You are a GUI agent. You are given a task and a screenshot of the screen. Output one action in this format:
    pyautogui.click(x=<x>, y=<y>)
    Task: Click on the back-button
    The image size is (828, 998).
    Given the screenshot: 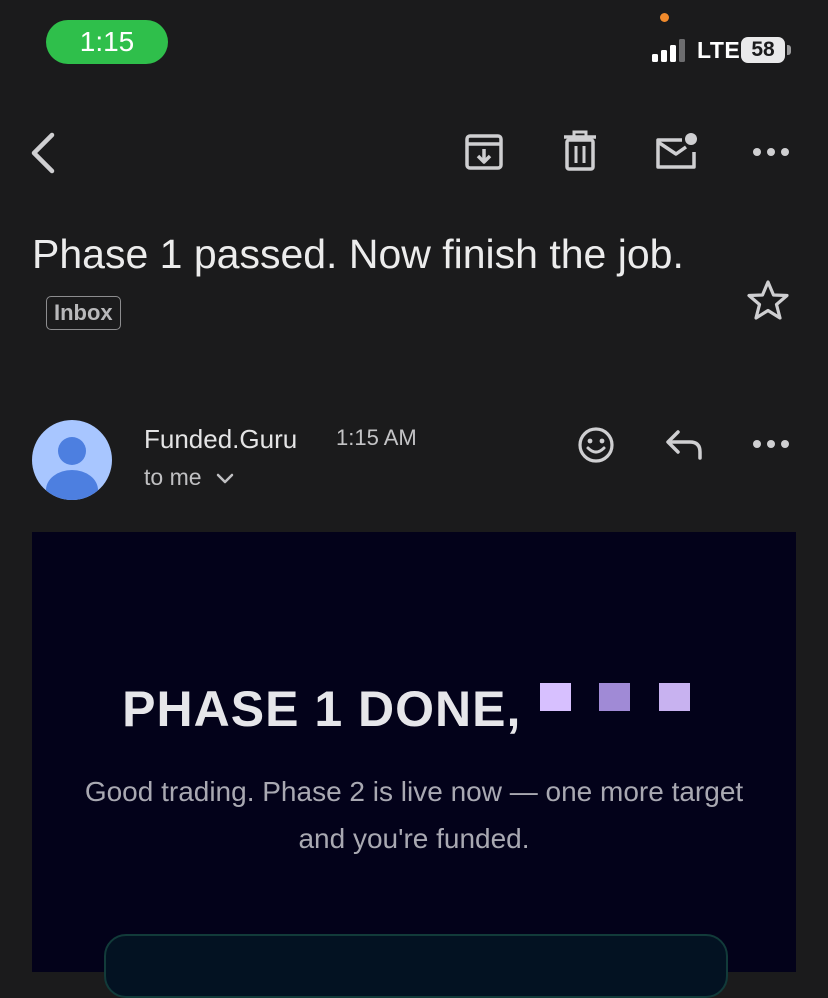 What is the action you would take?
    pyautogui.click(x=44, y=153)
    